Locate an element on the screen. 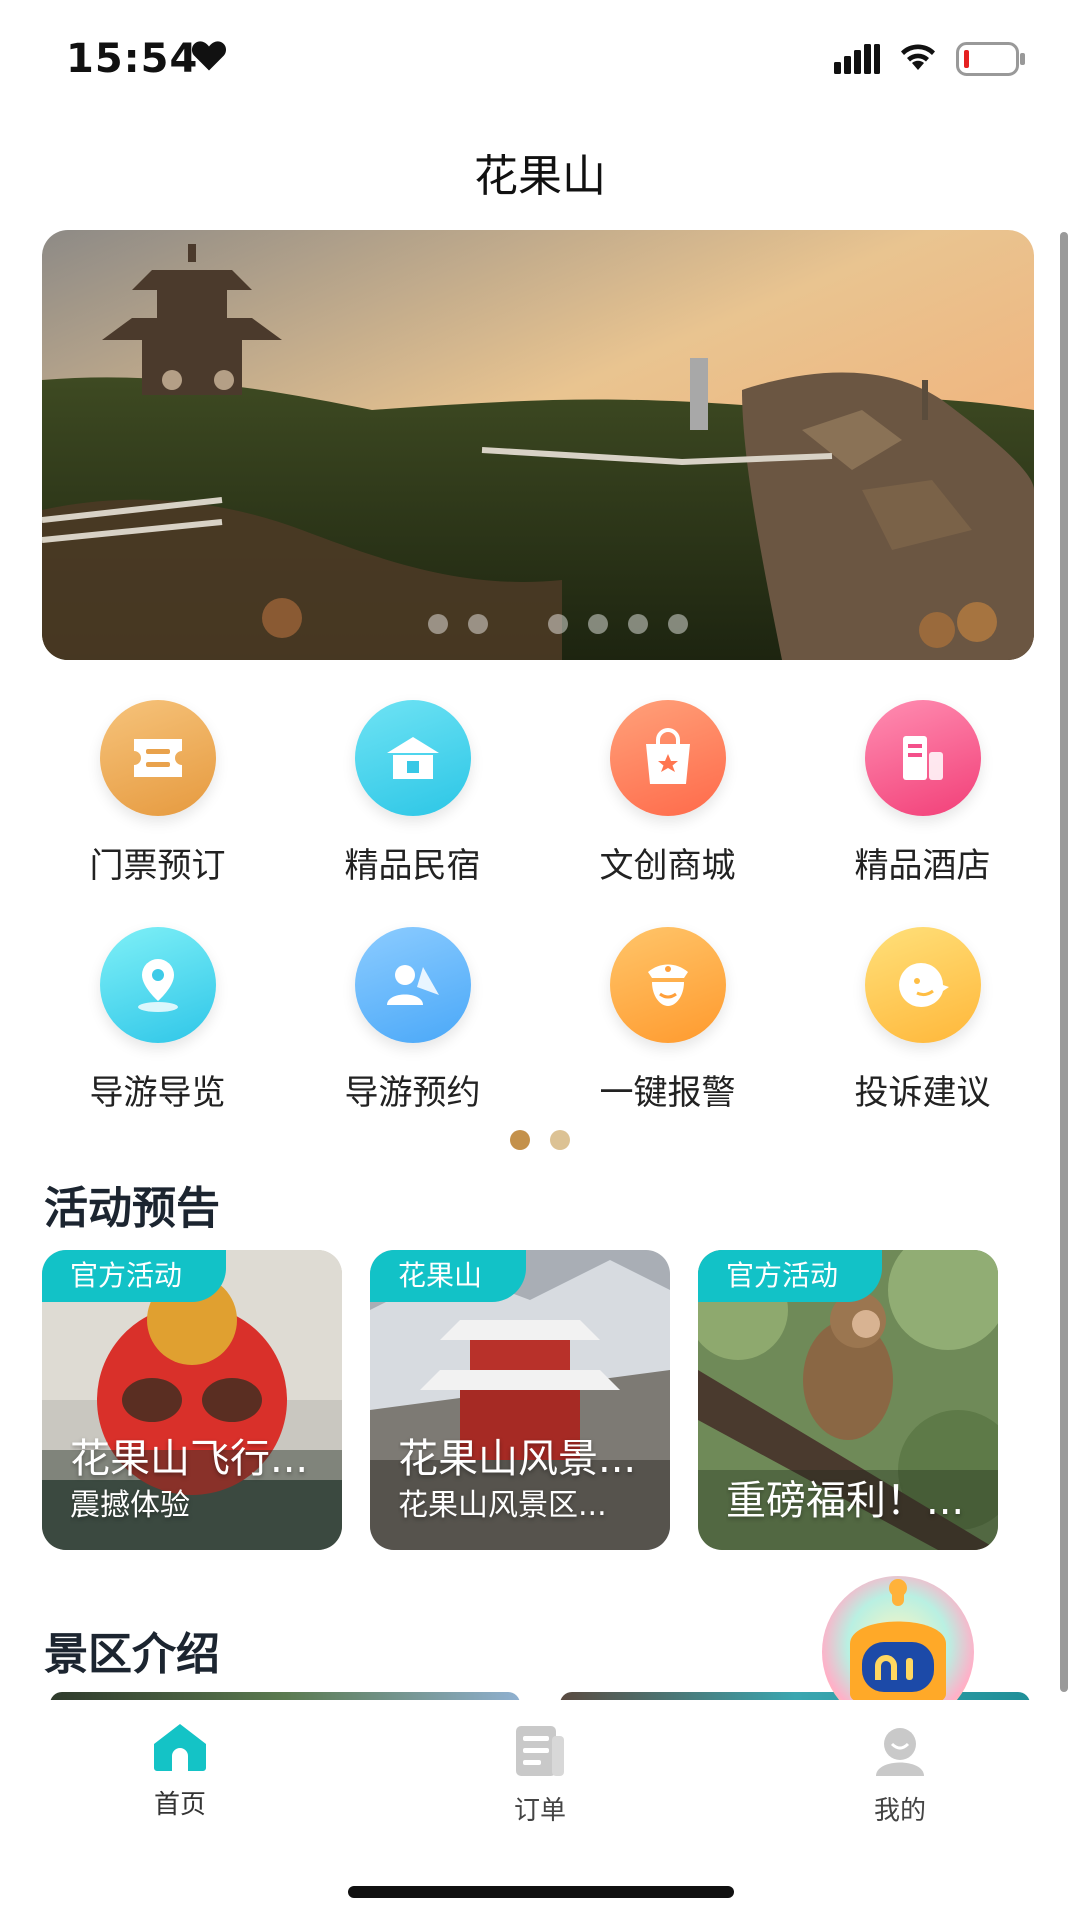  service-tour-guide-map: 导游导览 is located at coordinates (157, 1020).